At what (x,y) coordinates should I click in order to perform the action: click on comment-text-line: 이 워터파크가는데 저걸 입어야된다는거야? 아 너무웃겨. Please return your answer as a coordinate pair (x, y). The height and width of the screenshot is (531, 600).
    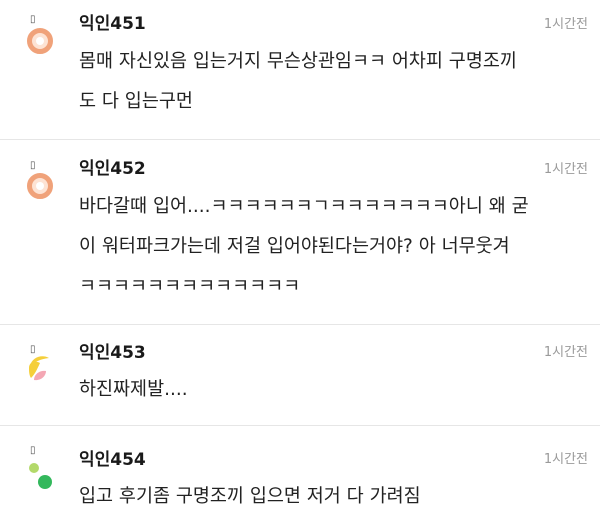
    Looking at the image, I should click on (294, 246).